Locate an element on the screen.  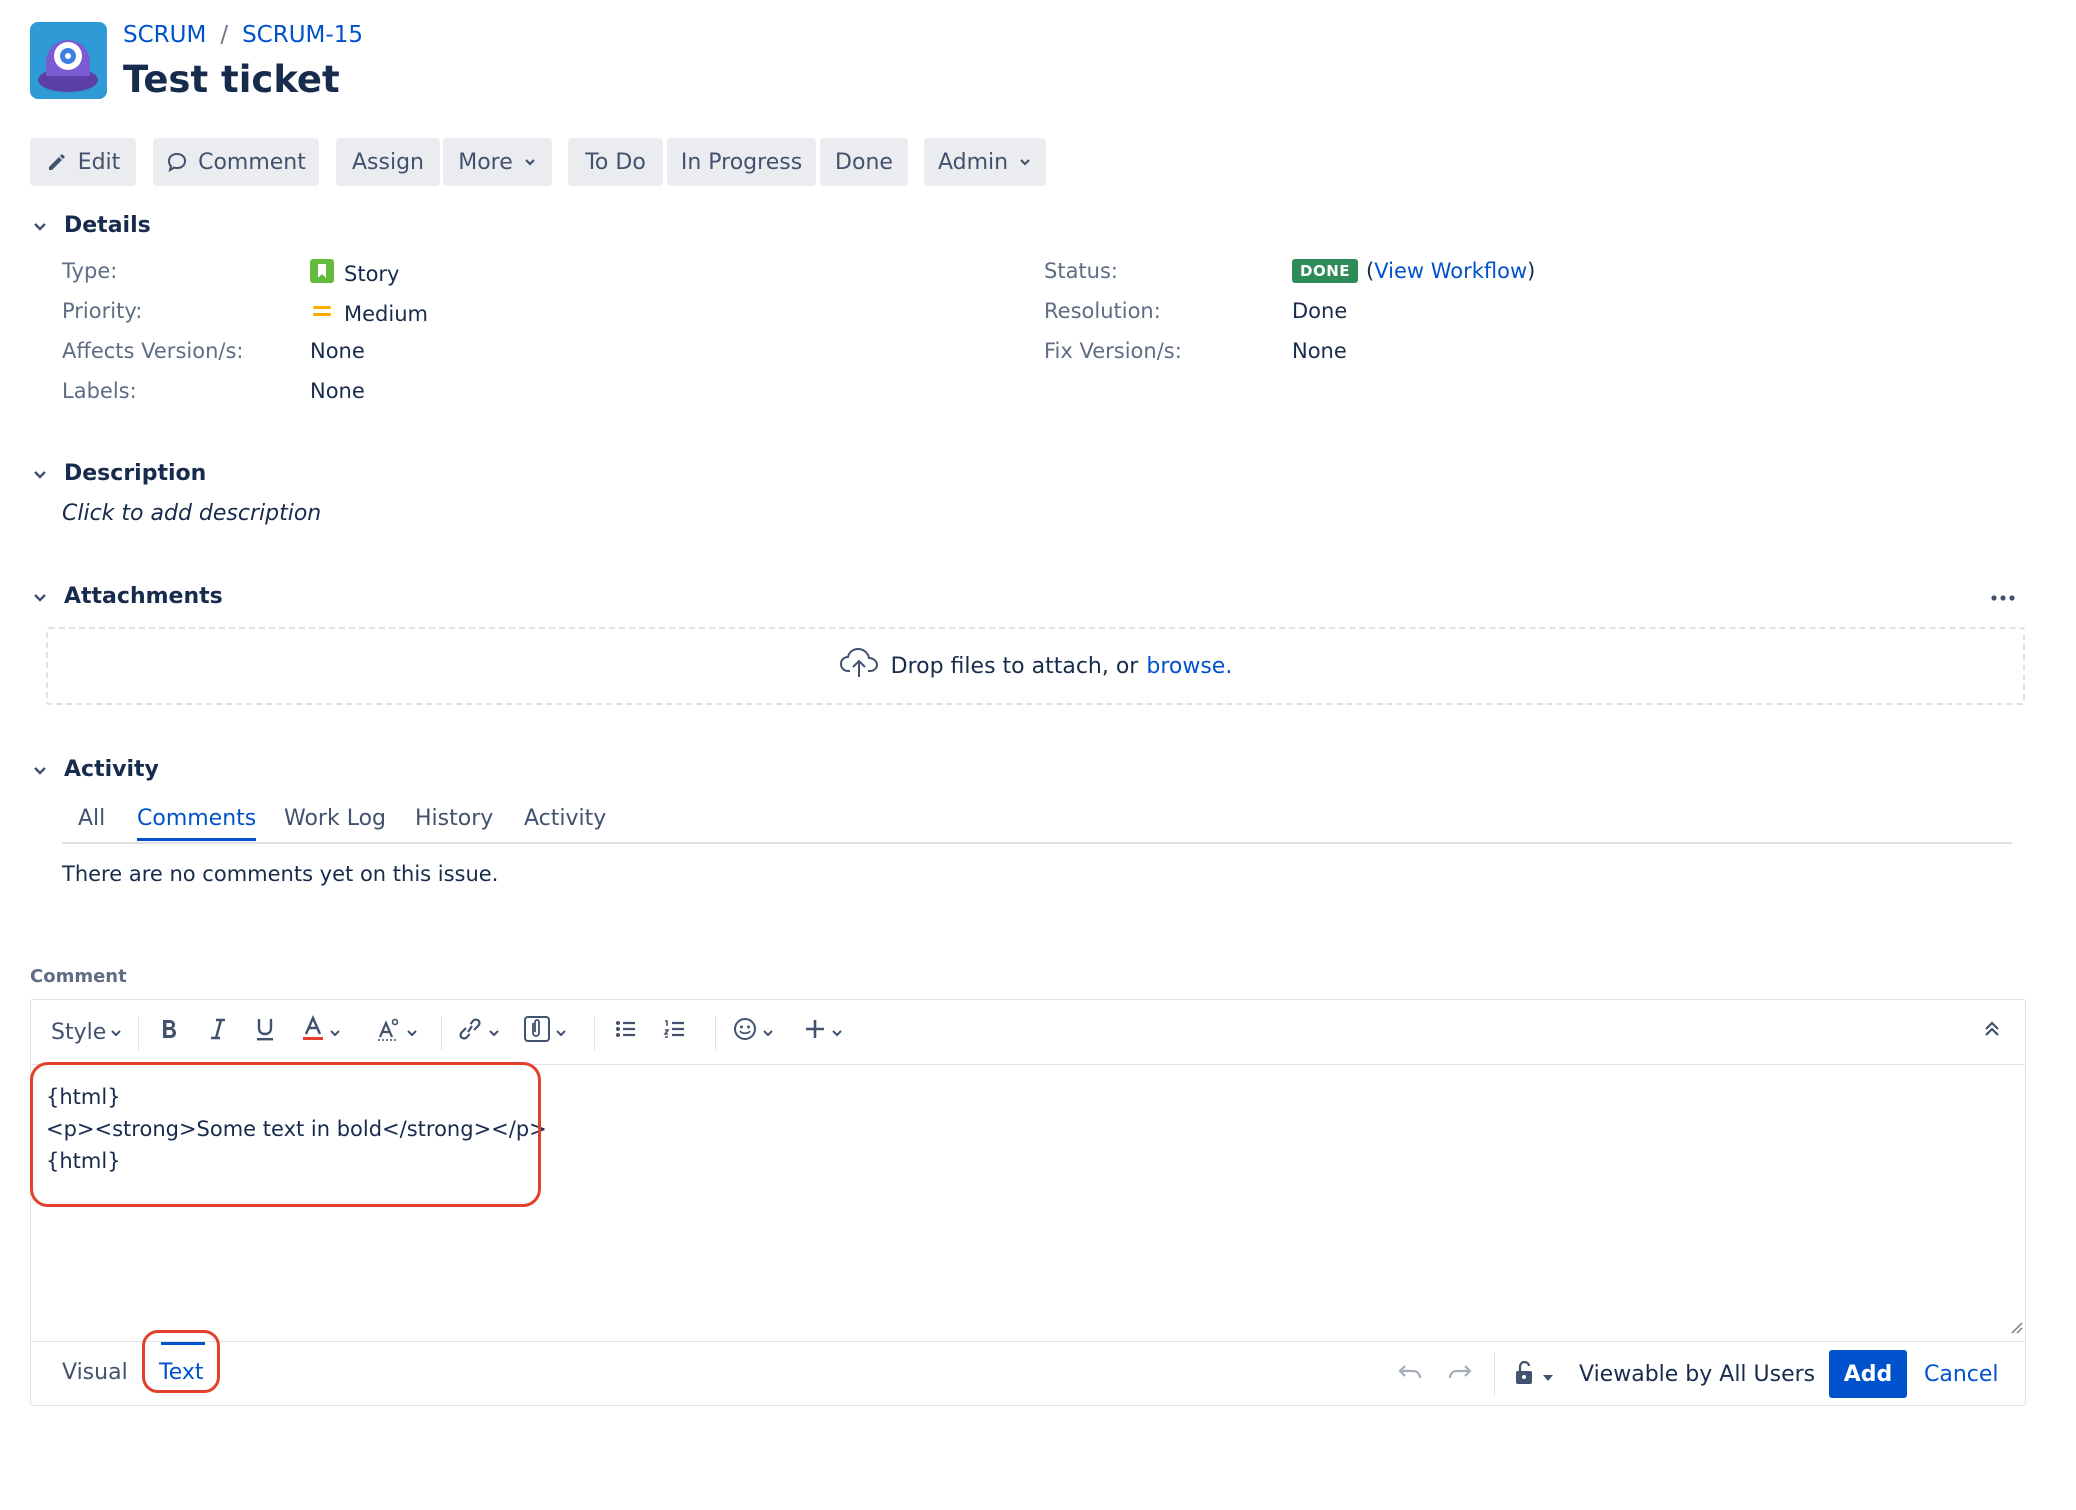
attachment-drop-zone: Drop files to attach, or browse. is located at coordinates (1035, 666).